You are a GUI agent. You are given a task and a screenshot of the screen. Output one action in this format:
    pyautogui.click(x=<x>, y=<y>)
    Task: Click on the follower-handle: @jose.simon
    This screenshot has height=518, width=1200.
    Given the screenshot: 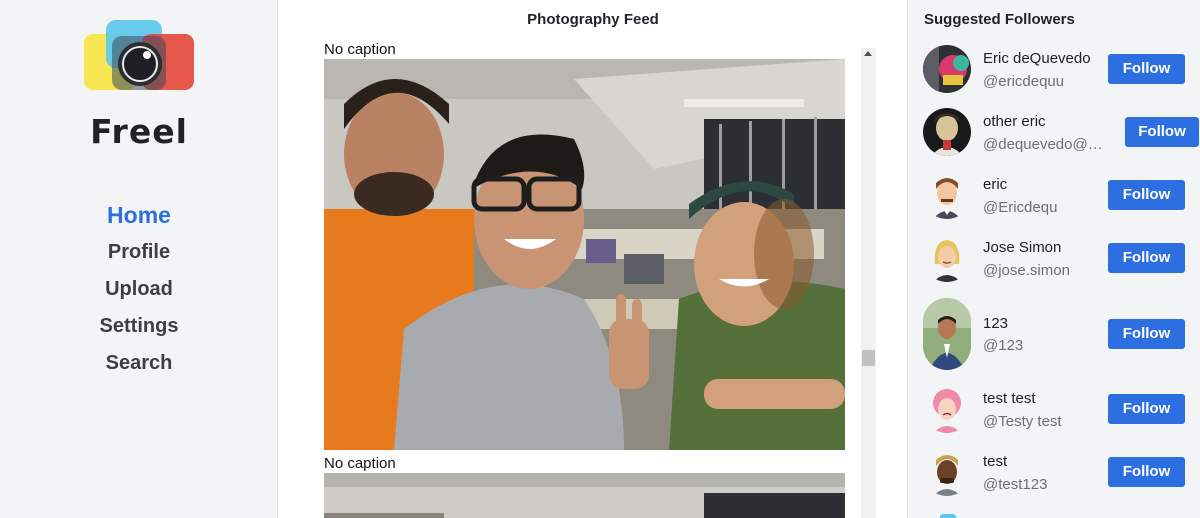 What is the action you would take?
    pyautogui.click(x=1026, y=270)
    